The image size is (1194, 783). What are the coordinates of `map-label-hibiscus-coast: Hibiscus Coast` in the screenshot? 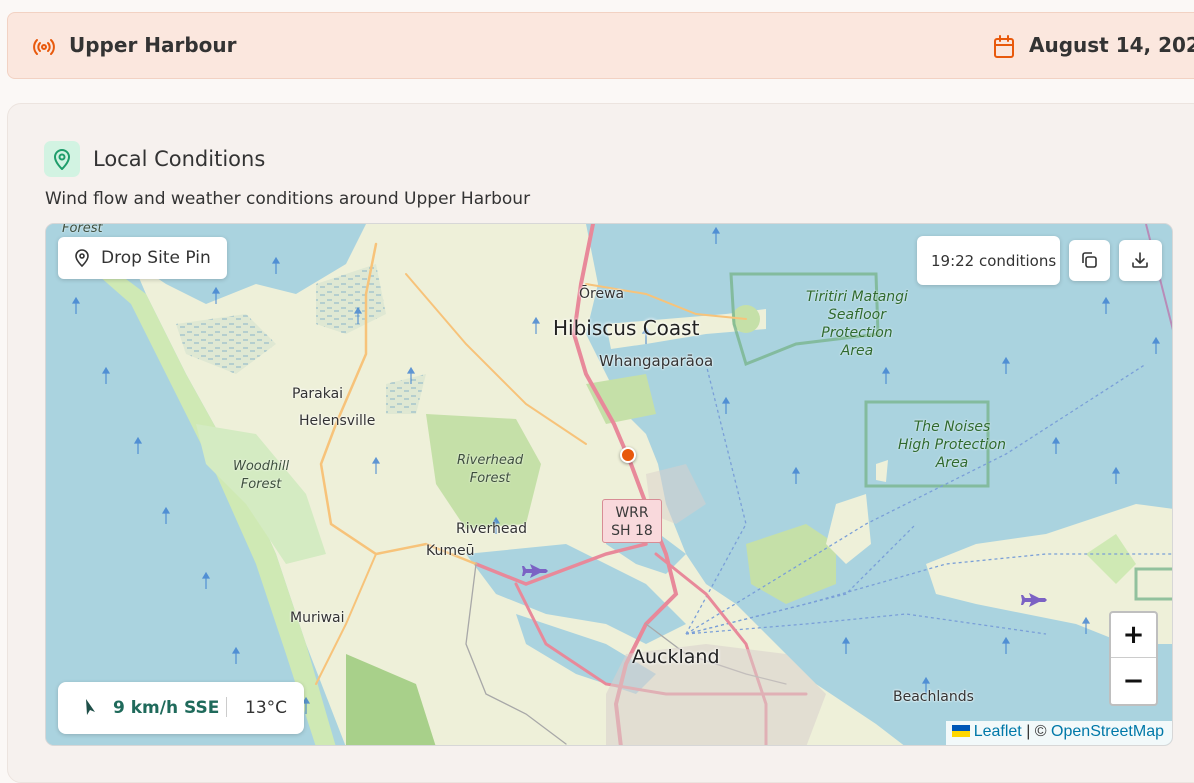 It's located at (626, 328).